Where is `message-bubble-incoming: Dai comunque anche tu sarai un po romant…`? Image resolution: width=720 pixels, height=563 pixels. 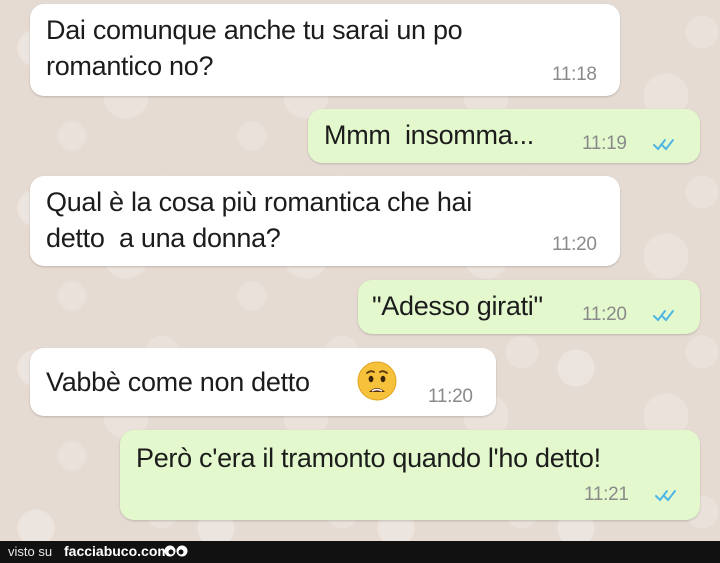 message-bubble-incoming: Dai comunque anche tu sarai un po romant… is located at coordinates (325, 50).